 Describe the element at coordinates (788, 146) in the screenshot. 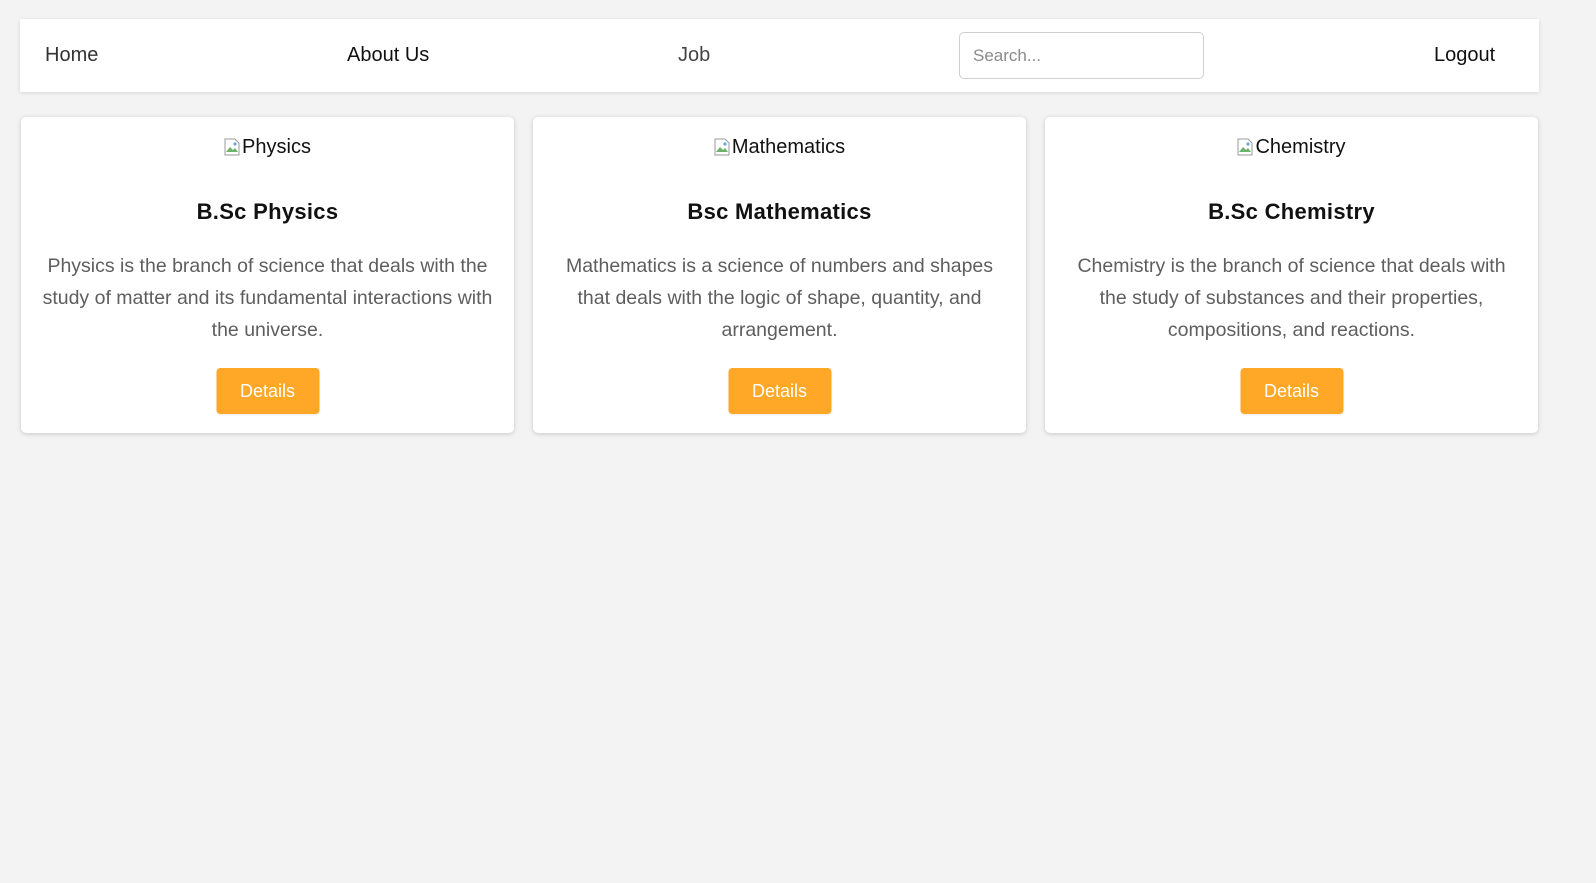

I see `image-alt-text: Mathematics` at that location.